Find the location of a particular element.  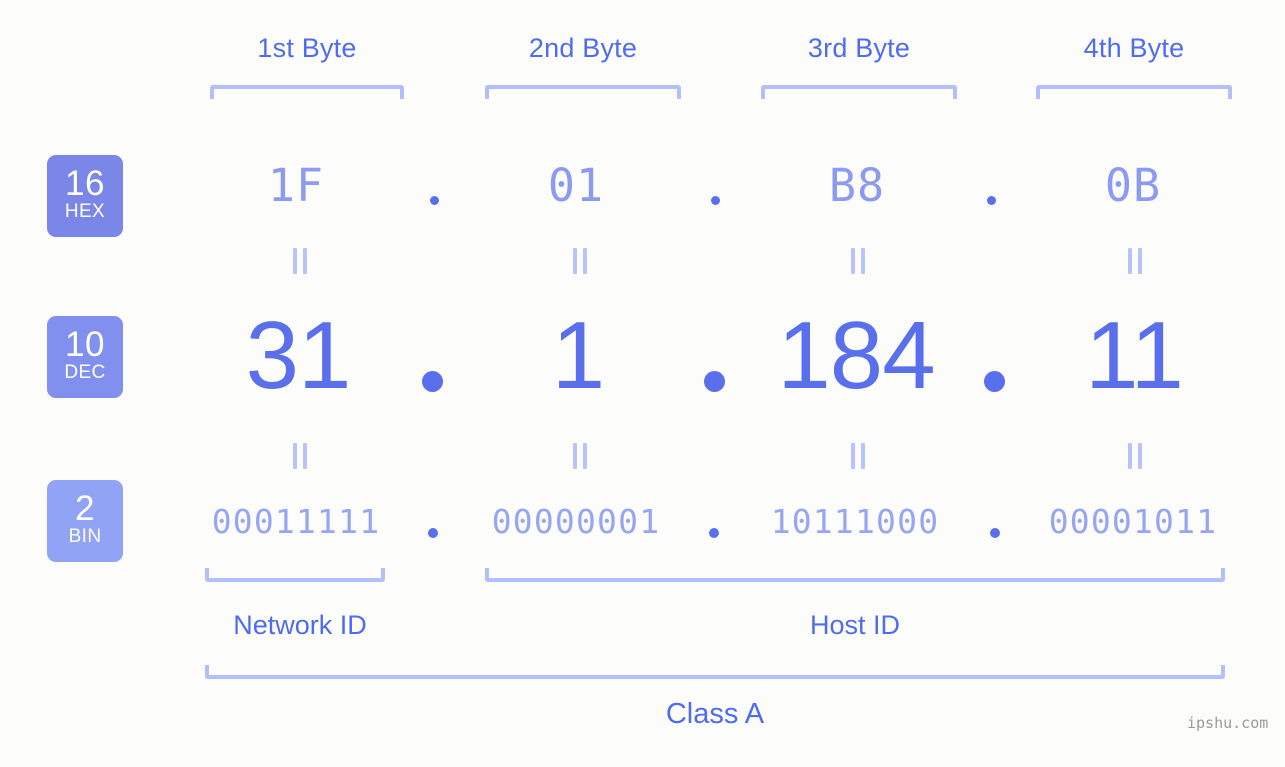

bin-byte-4: 00001011 is located at coordinates (1133, 521).